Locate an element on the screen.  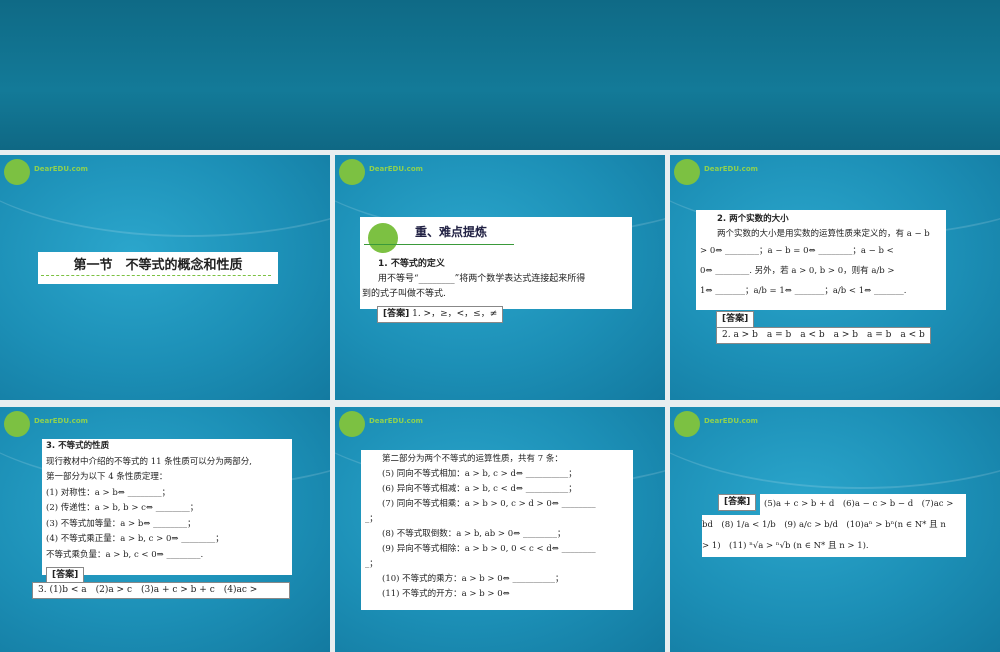
text: (1) 对称性：a > b⇔ ________； is located at coordinates (108, 492).